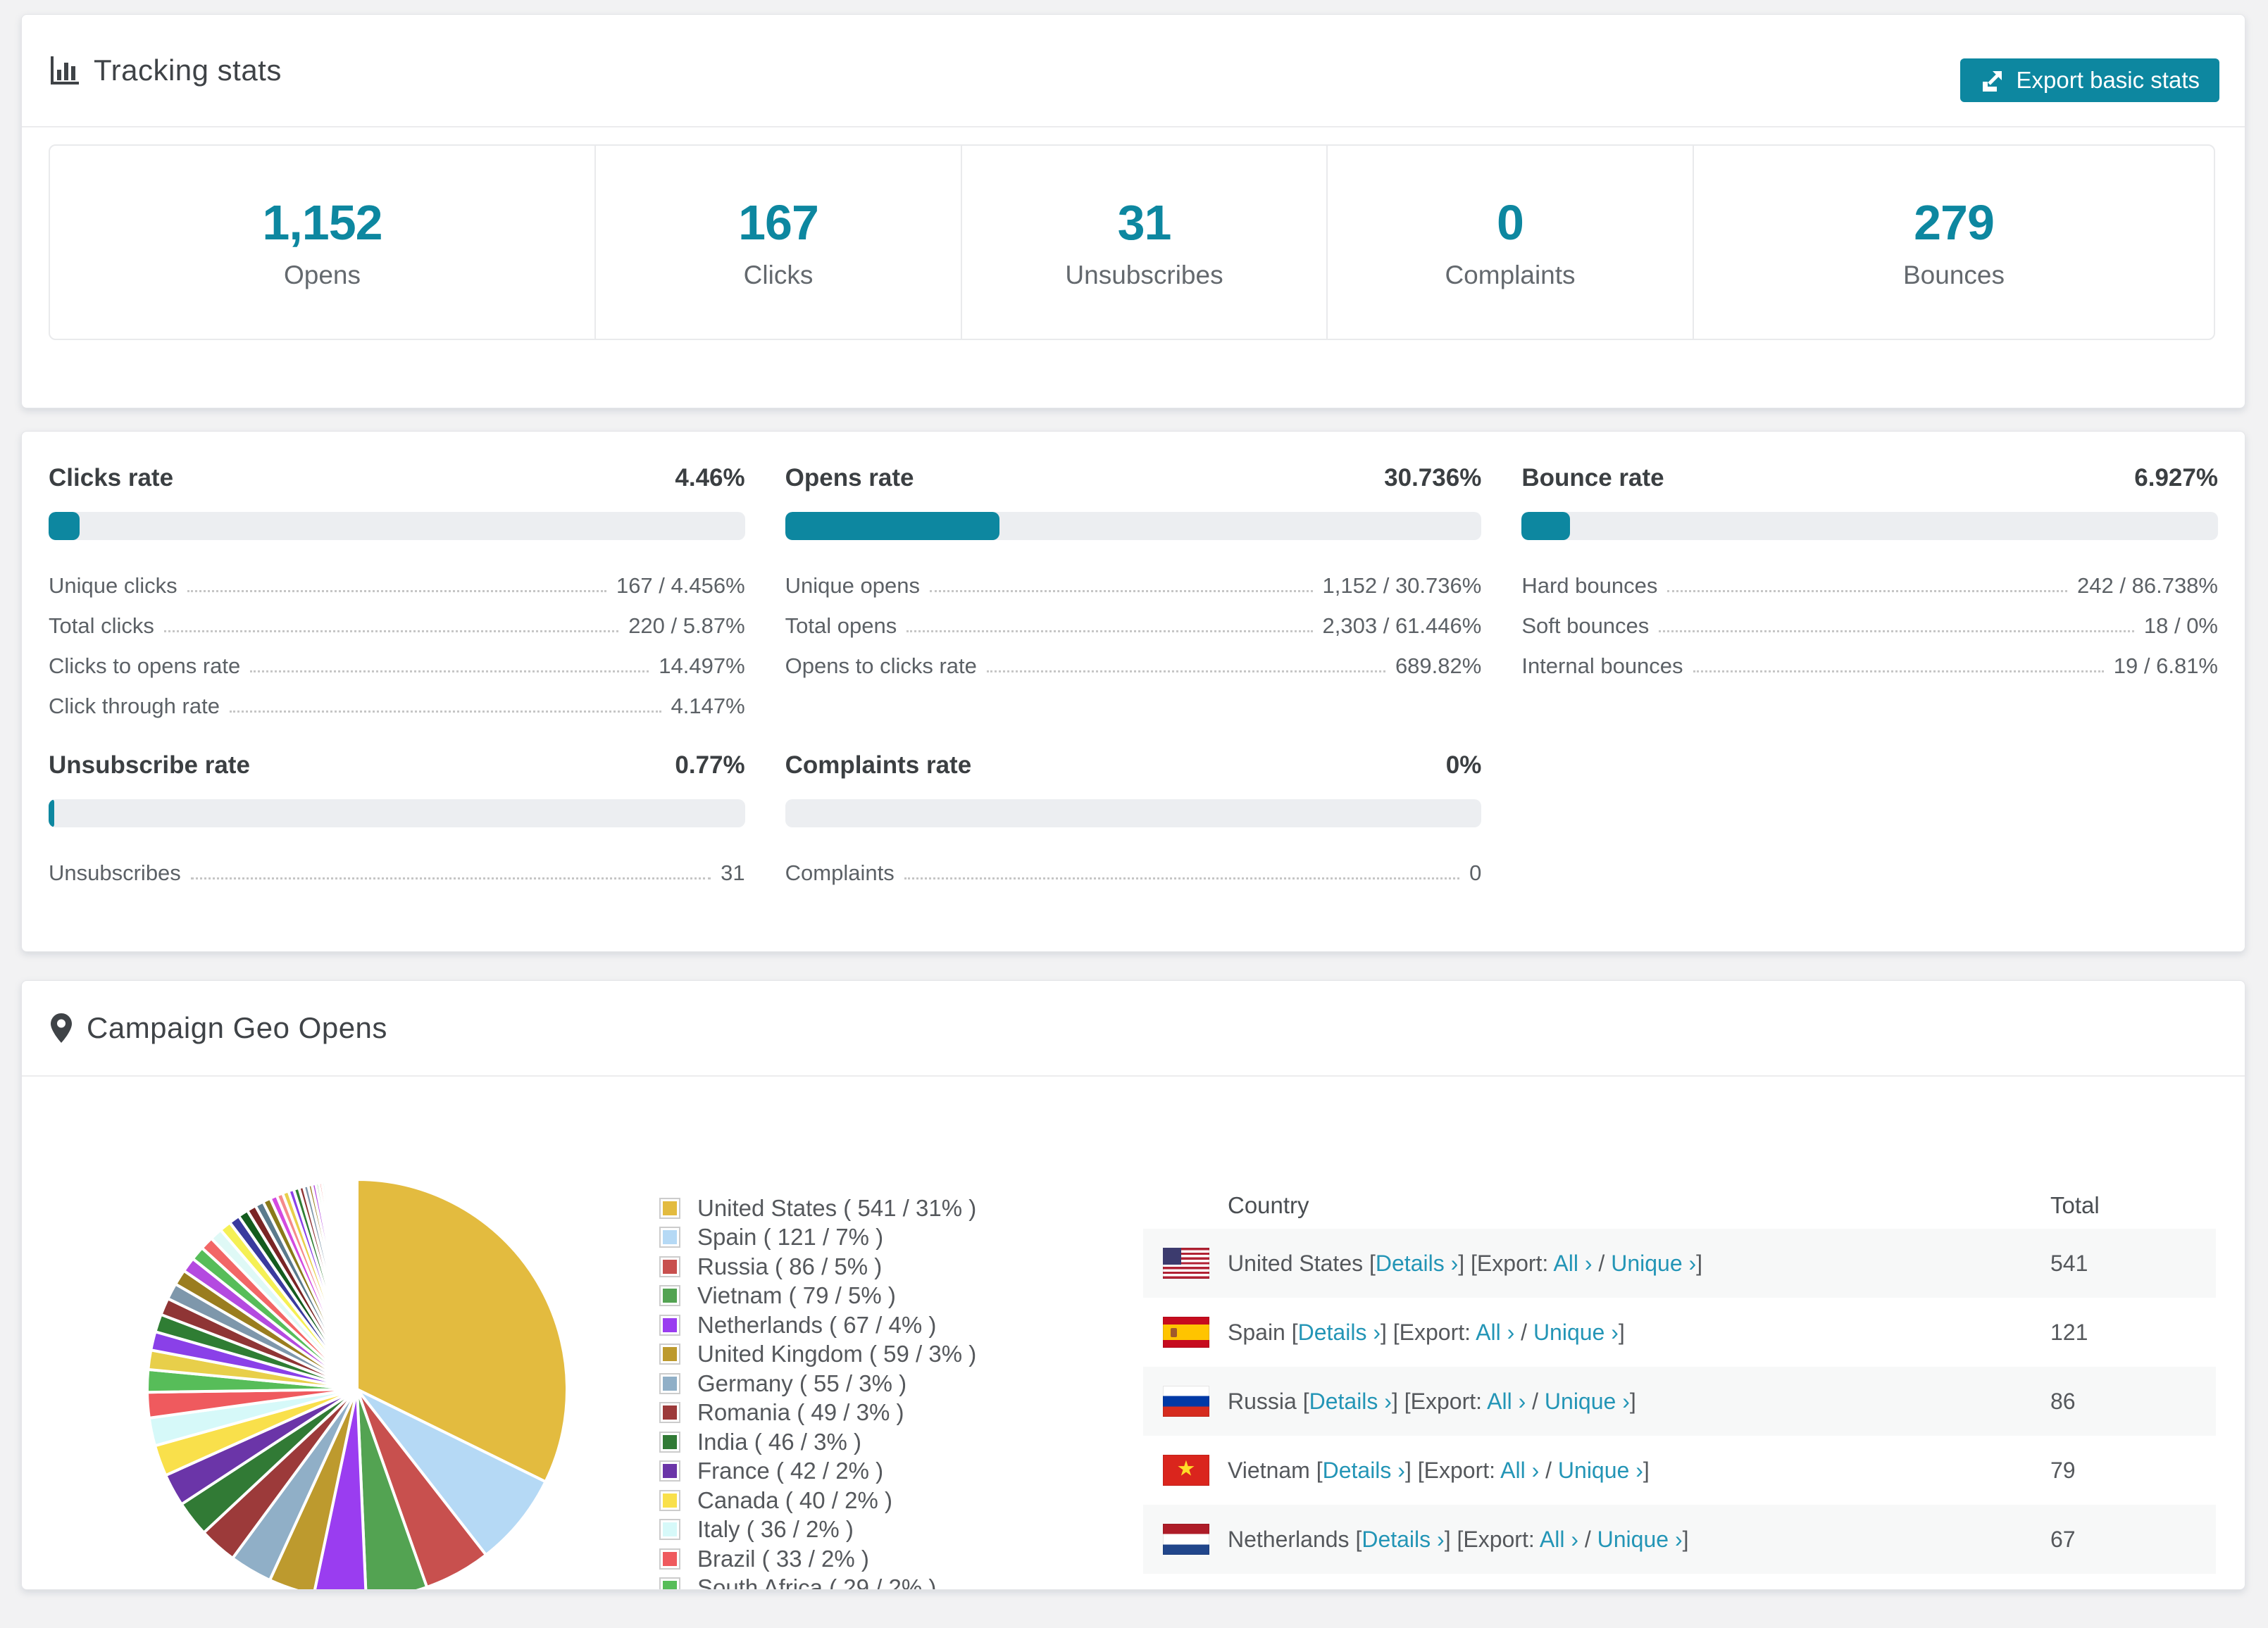 The image size is (2268, 1628). Describe the element at coordinates (2176, 478) in the screenshot. I see `rate-value: 6.927%` at that location.